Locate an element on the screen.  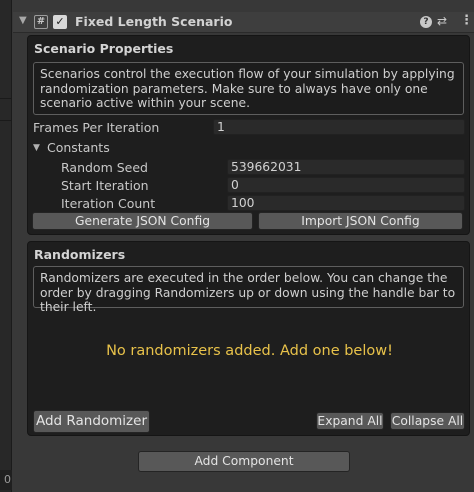
scenario-properties-title: Scenario Properties is located at coordinates (104, 48).